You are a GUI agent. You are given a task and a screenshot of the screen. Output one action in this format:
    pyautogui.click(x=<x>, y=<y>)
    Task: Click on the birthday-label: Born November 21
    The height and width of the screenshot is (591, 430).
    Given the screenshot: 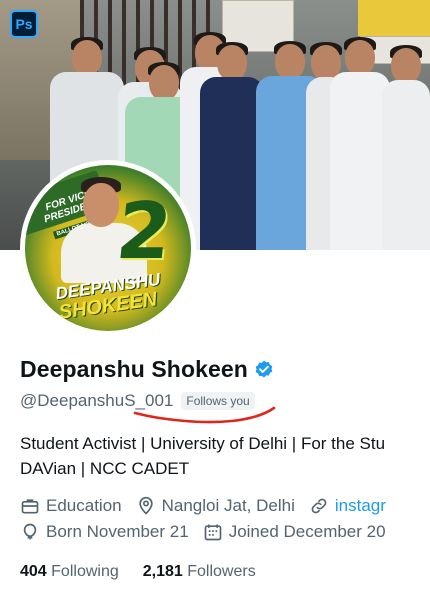 What is the action you would take?
    pyautogui.click(x=117, y=531)
    